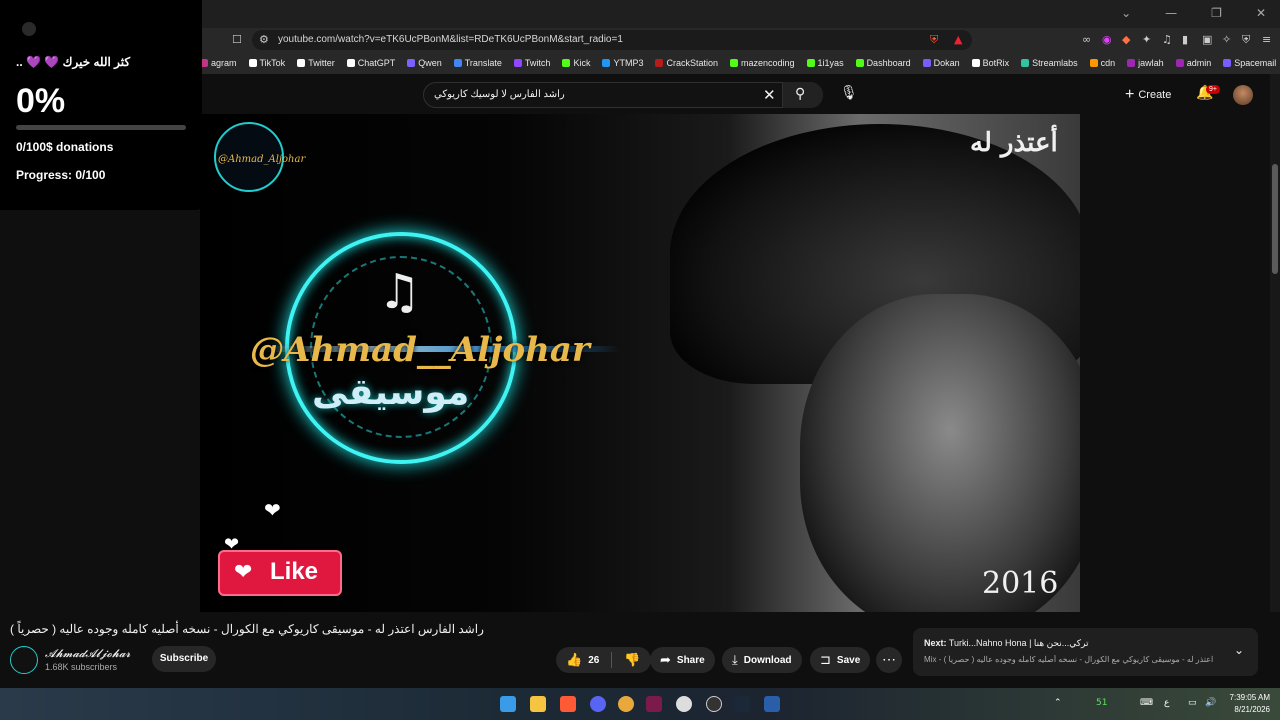  Describe the element at coordinates (477, 63) in the screenshot. I see `bookmark-item: Translate` at that location.